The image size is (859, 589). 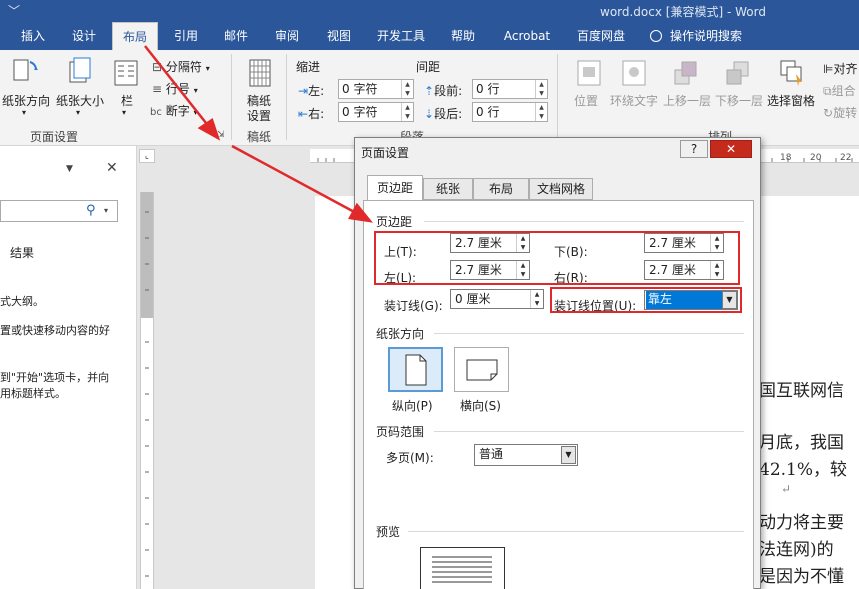 What do you see at coordinates (376, 89) in the screenshot?
I see `indent-left-input: 0 字符 ▲ ▼` at bounding box center [376, 89].